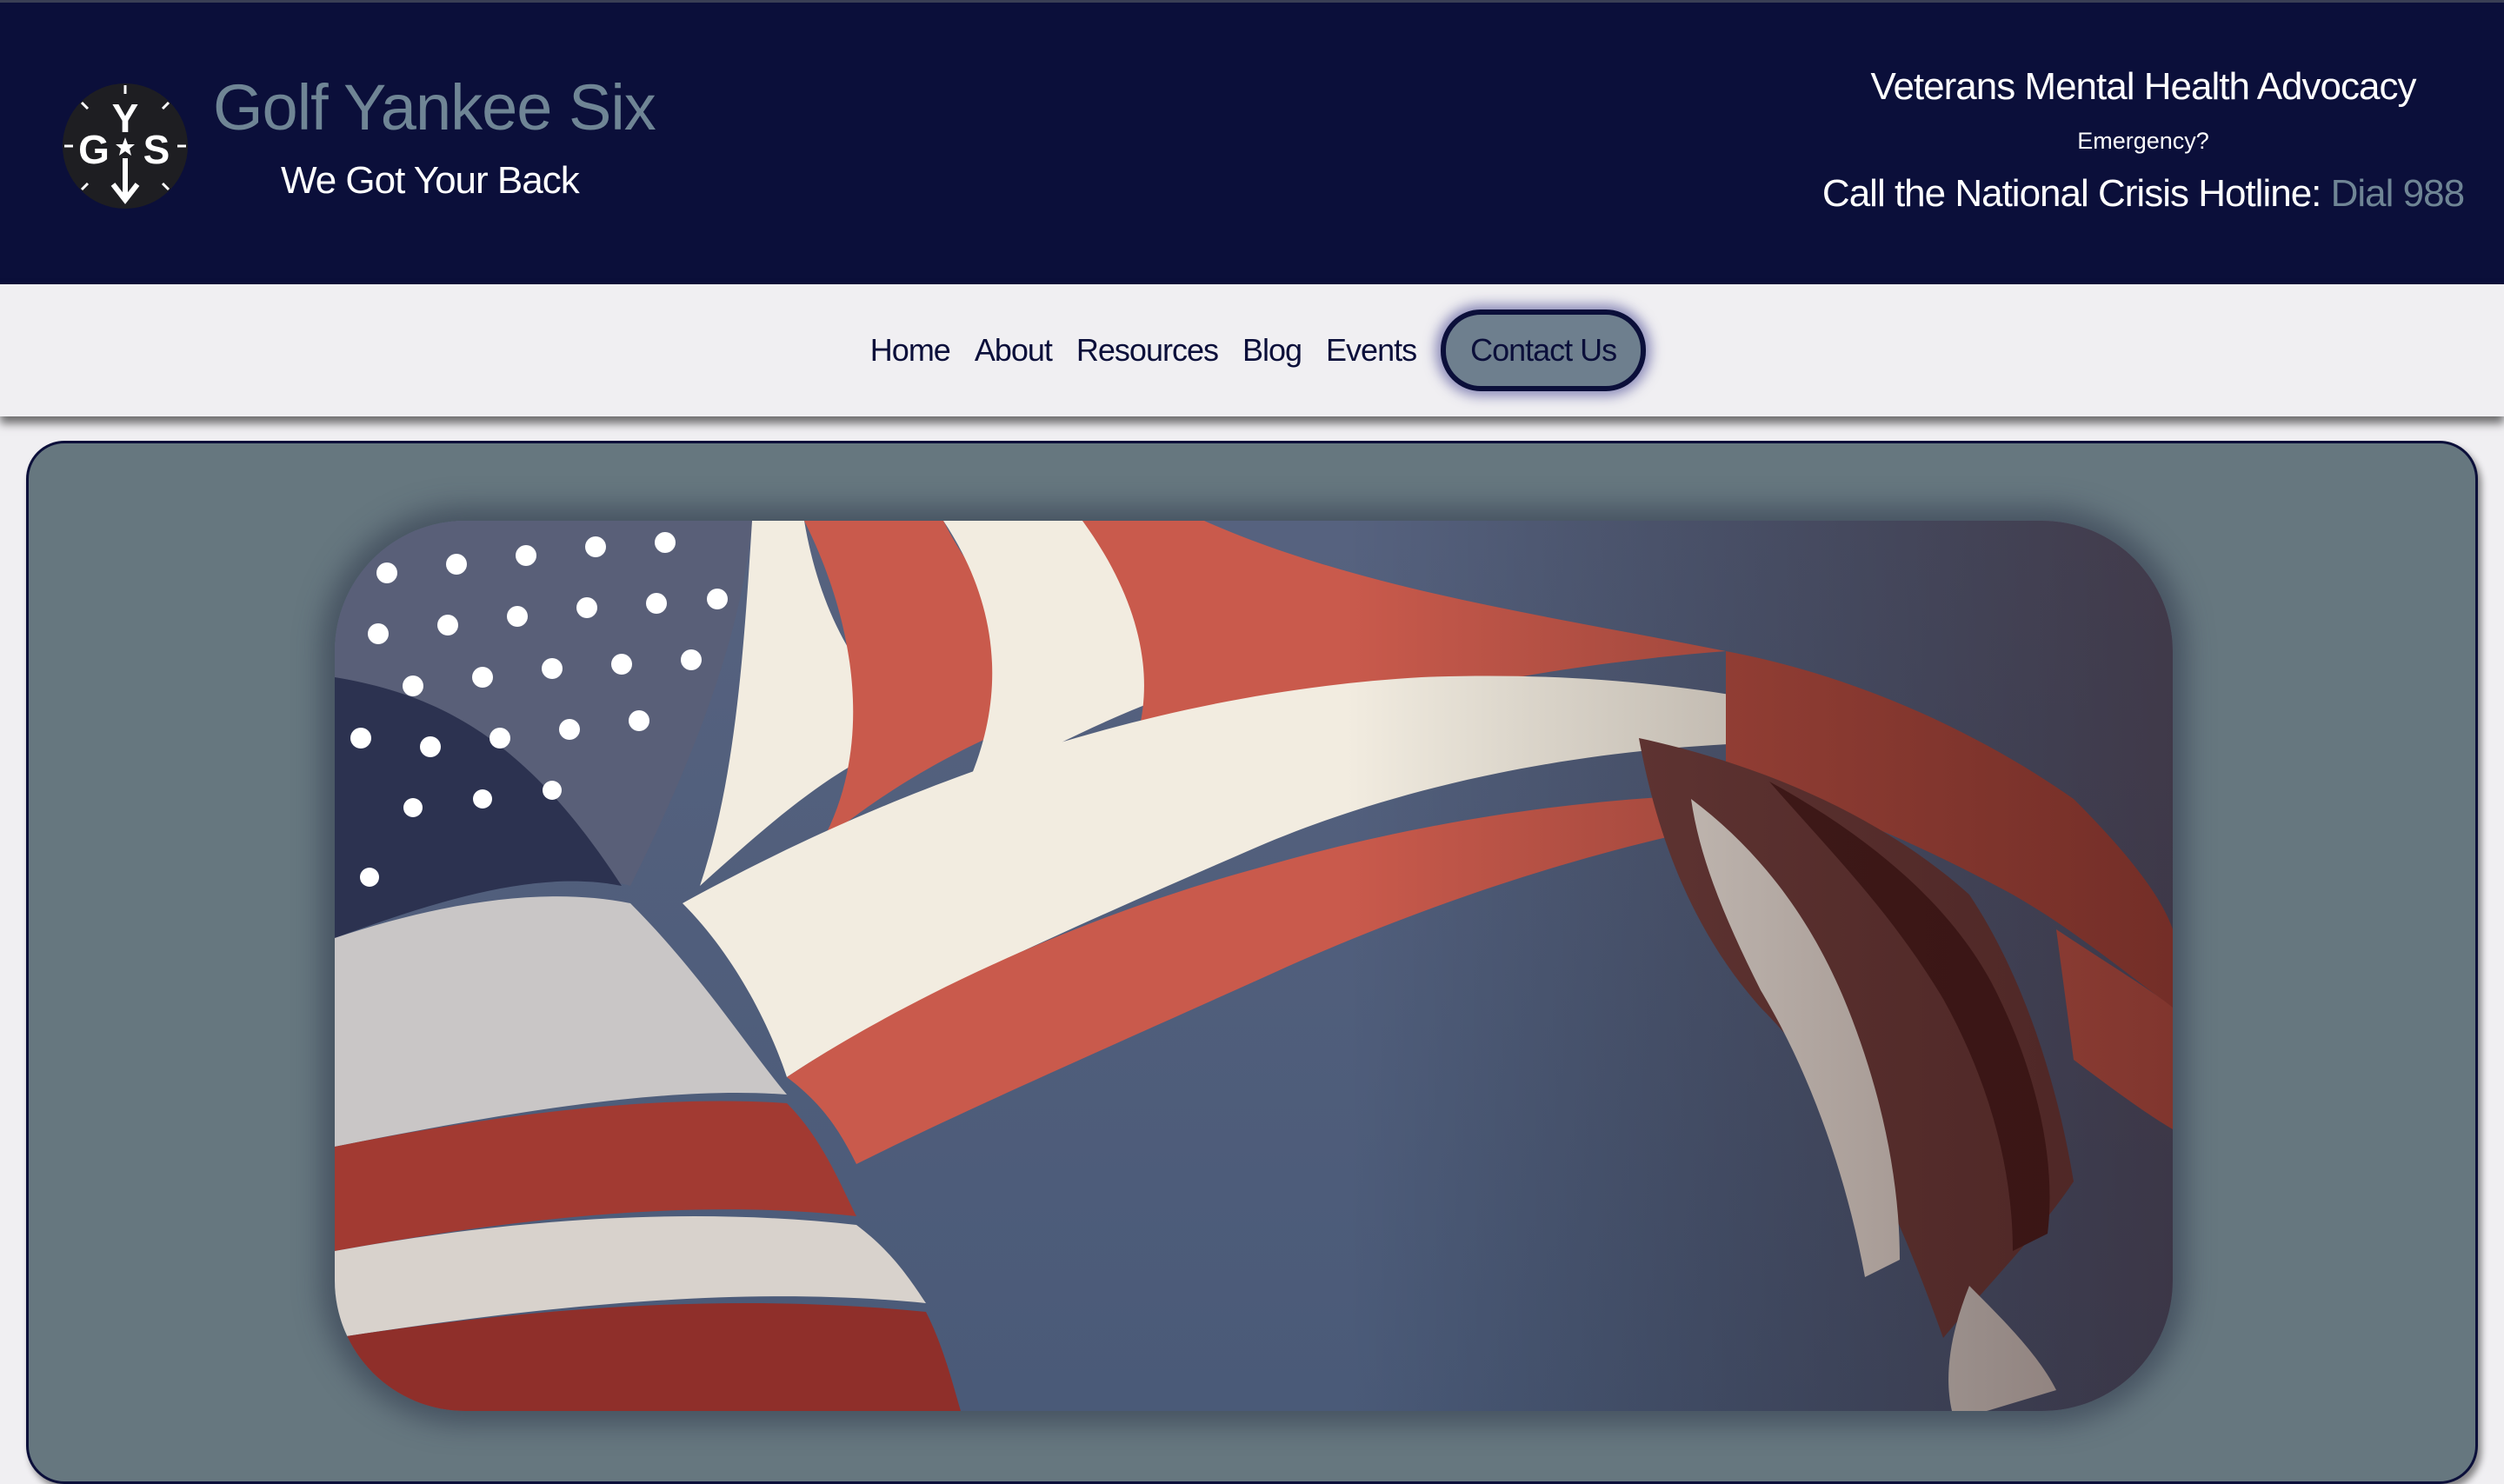 The height and width of the screenshot is (1484, 2504). What do you see at coordinates (910, 350) in the screenshot?
I see `nav-home: Home` at bounding box center [910, 350].